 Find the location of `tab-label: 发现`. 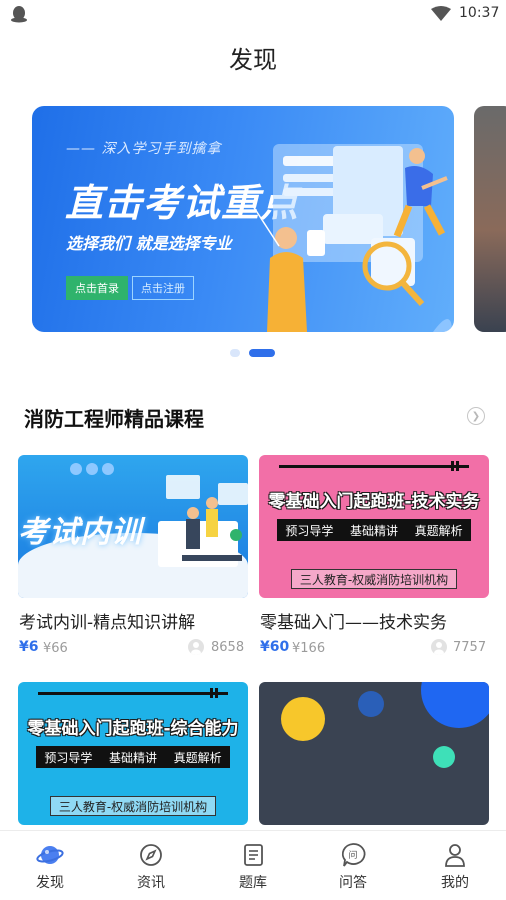

tab-label: 发现 is located at coordinates (50, 883).